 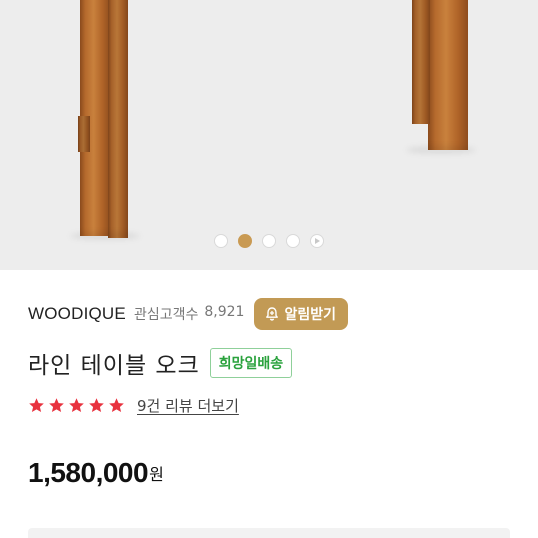 What do you see at coordinates (114, 366) in the screenshot?
I see `product-title: 라인 테이블 오크` at bounding box center [114, 366].